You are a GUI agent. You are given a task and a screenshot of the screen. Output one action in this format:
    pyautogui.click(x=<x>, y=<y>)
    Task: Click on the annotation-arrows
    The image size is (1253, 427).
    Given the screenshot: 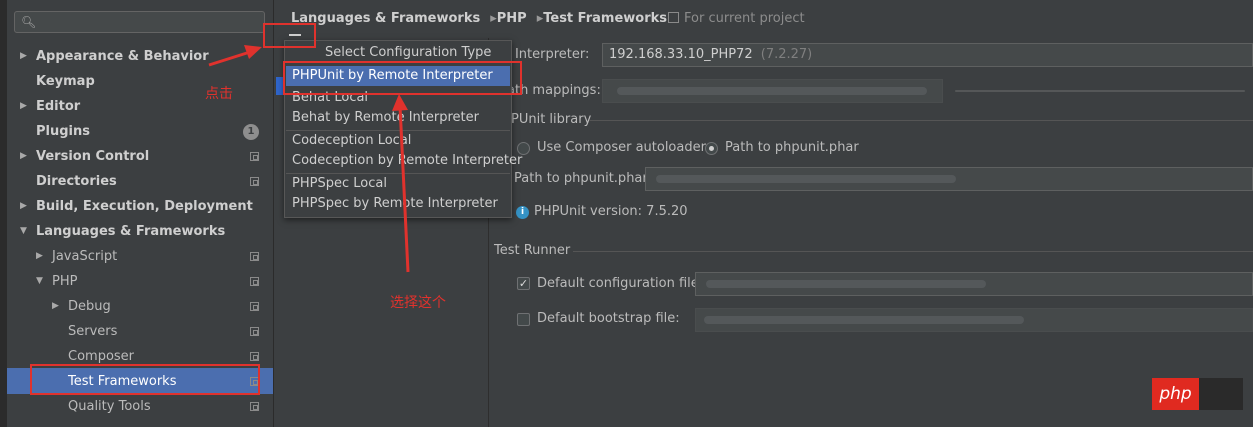 What is the action you would take?
    pyautogui.click(x=309, y=159)
    